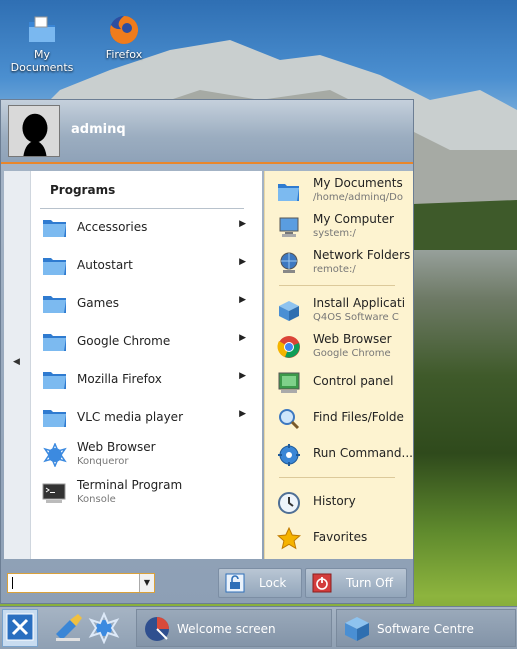  Describe the element at coordinates (334, 501) in the screenshot. I see `history-label: History` at that location.